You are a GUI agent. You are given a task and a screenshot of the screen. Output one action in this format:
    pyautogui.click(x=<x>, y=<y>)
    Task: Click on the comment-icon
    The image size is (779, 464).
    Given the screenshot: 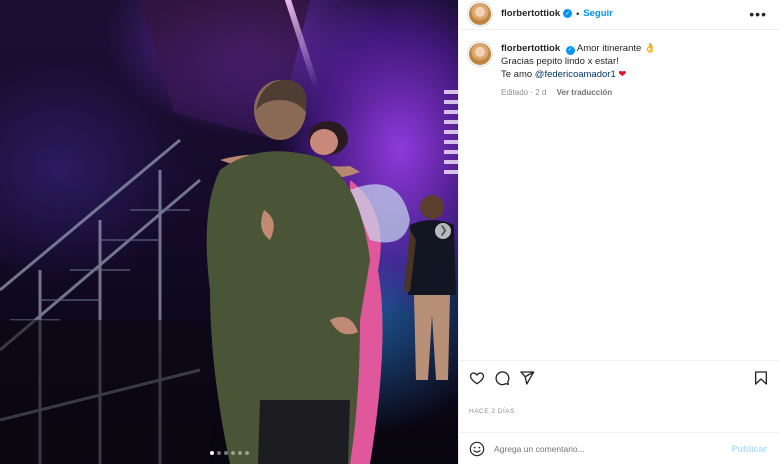 What is the action you would take?
    pyautogui.click(x=502, y=378)
    